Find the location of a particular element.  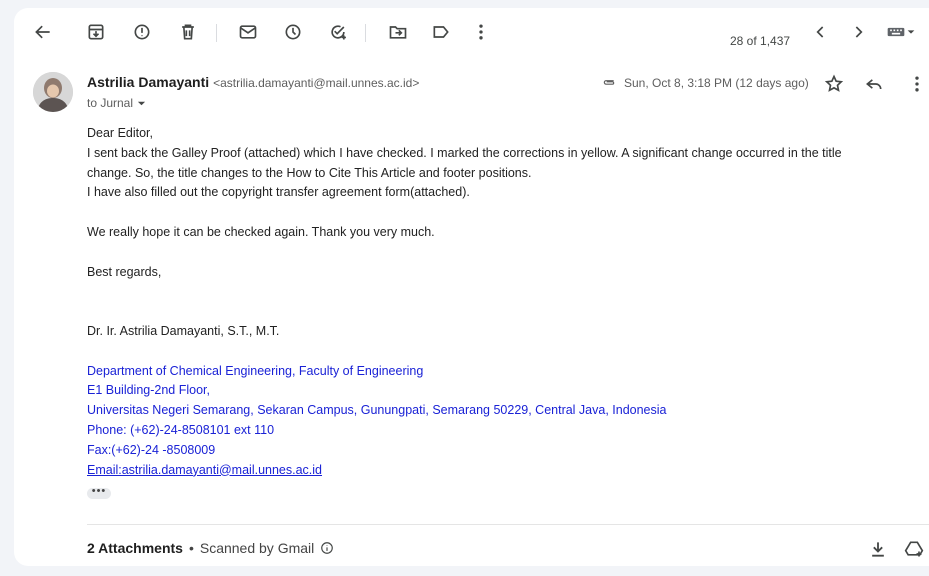

chevron-down-icon is located at coordinates (141, 103).